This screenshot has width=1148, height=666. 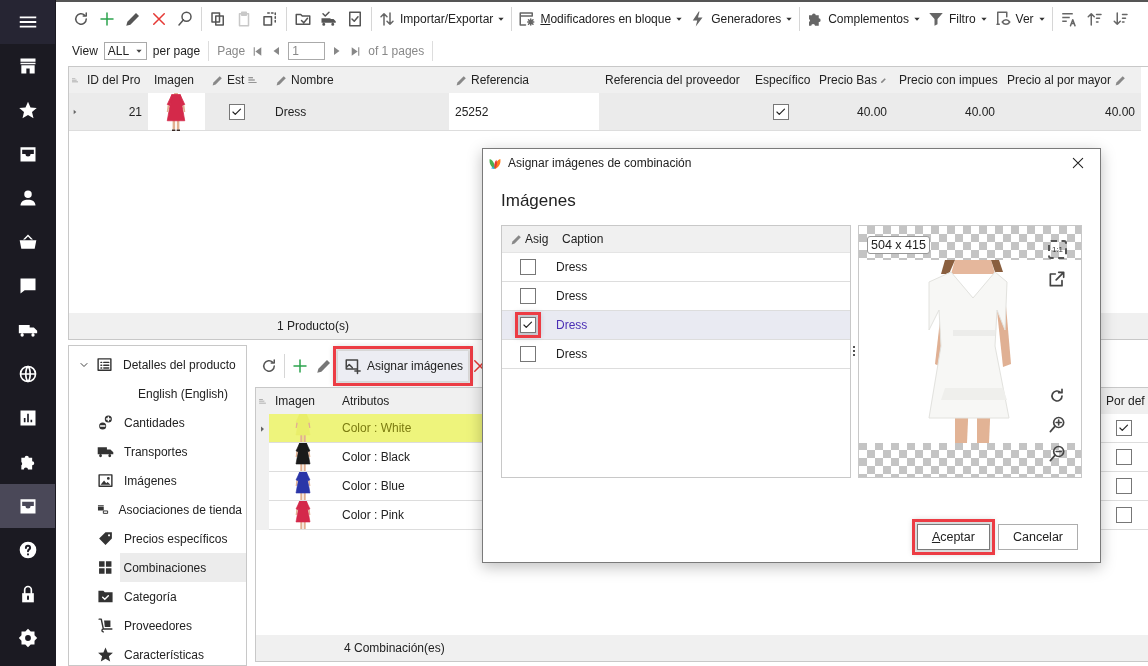 I want to click on column-header: Por def, so click(x=1124, y=401).